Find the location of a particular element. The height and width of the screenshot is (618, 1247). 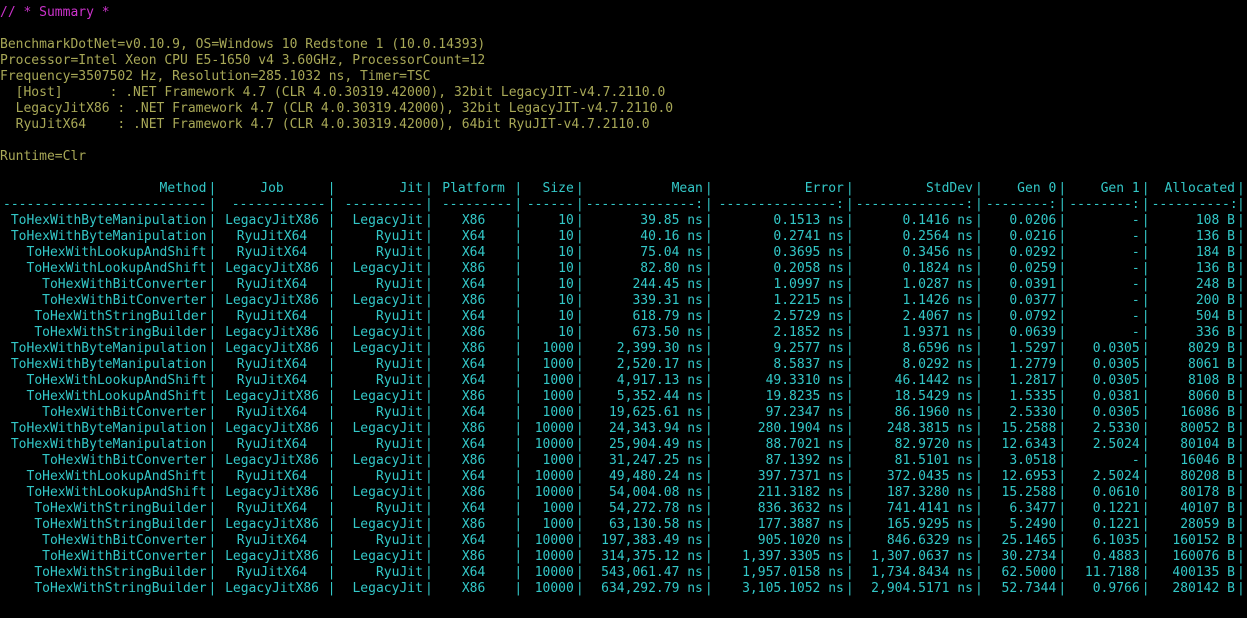

cell-gen1: Gen 1 is located at coordinates (1120, 188).